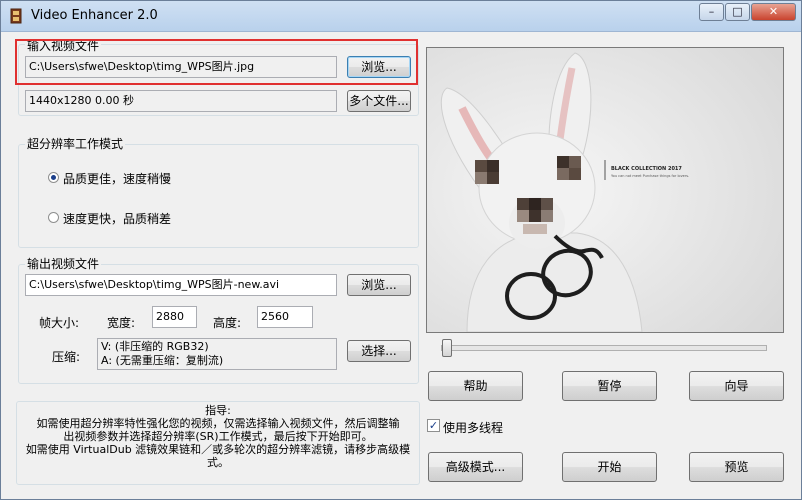  What do you see at coordinates (155, 346) in the screenshot?
I see `compress-video-line: V: (非压缩的 RGB32)` at bounding box center [155, 346].